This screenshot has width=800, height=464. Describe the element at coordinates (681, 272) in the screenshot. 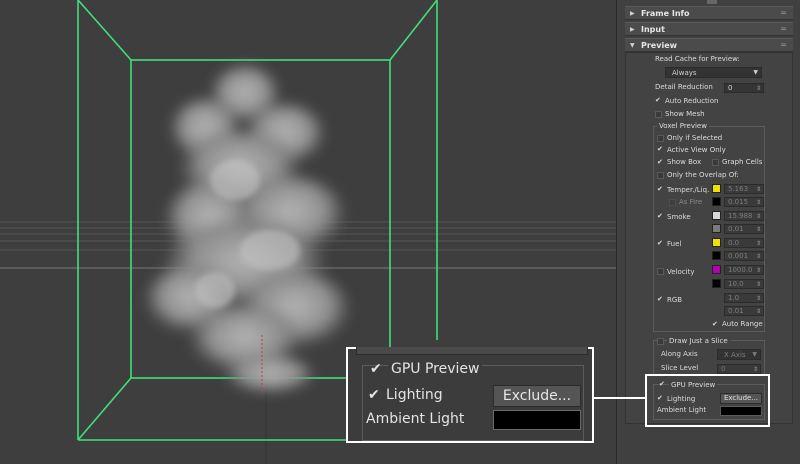

I see `velocity-label: Velocity` at that location.